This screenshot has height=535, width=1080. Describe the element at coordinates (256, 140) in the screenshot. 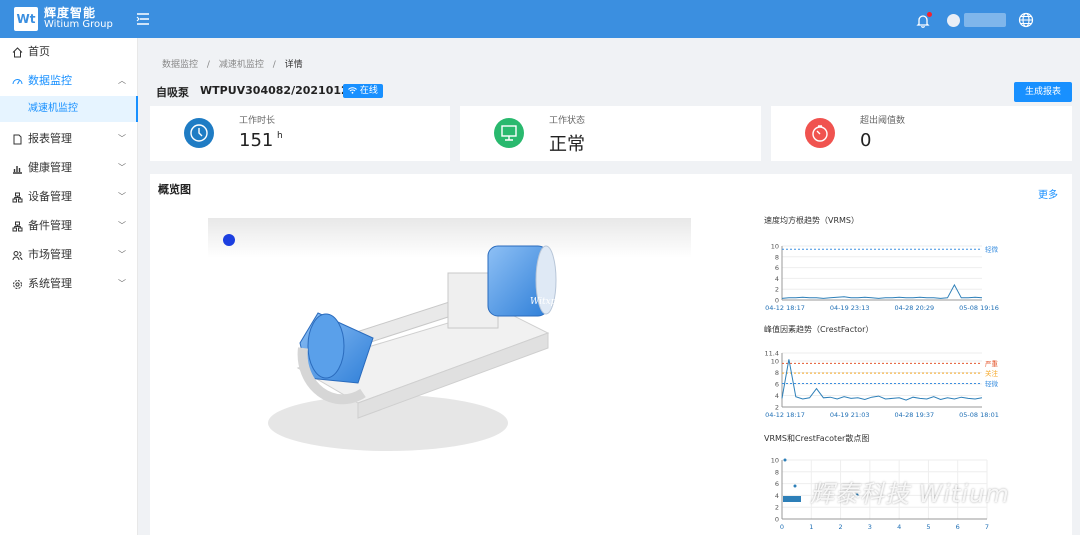

I see `stat-value: 151` at that location.